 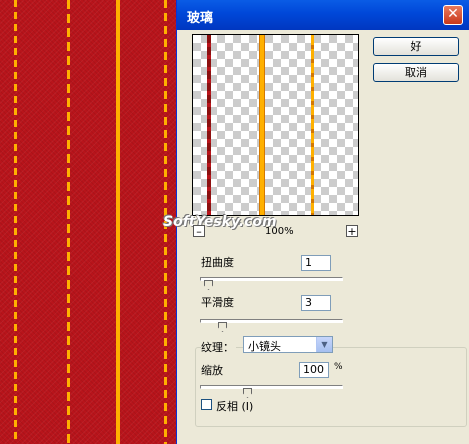 I want to click on chevron-down-icon: ▼, so click(x=324, y=344).